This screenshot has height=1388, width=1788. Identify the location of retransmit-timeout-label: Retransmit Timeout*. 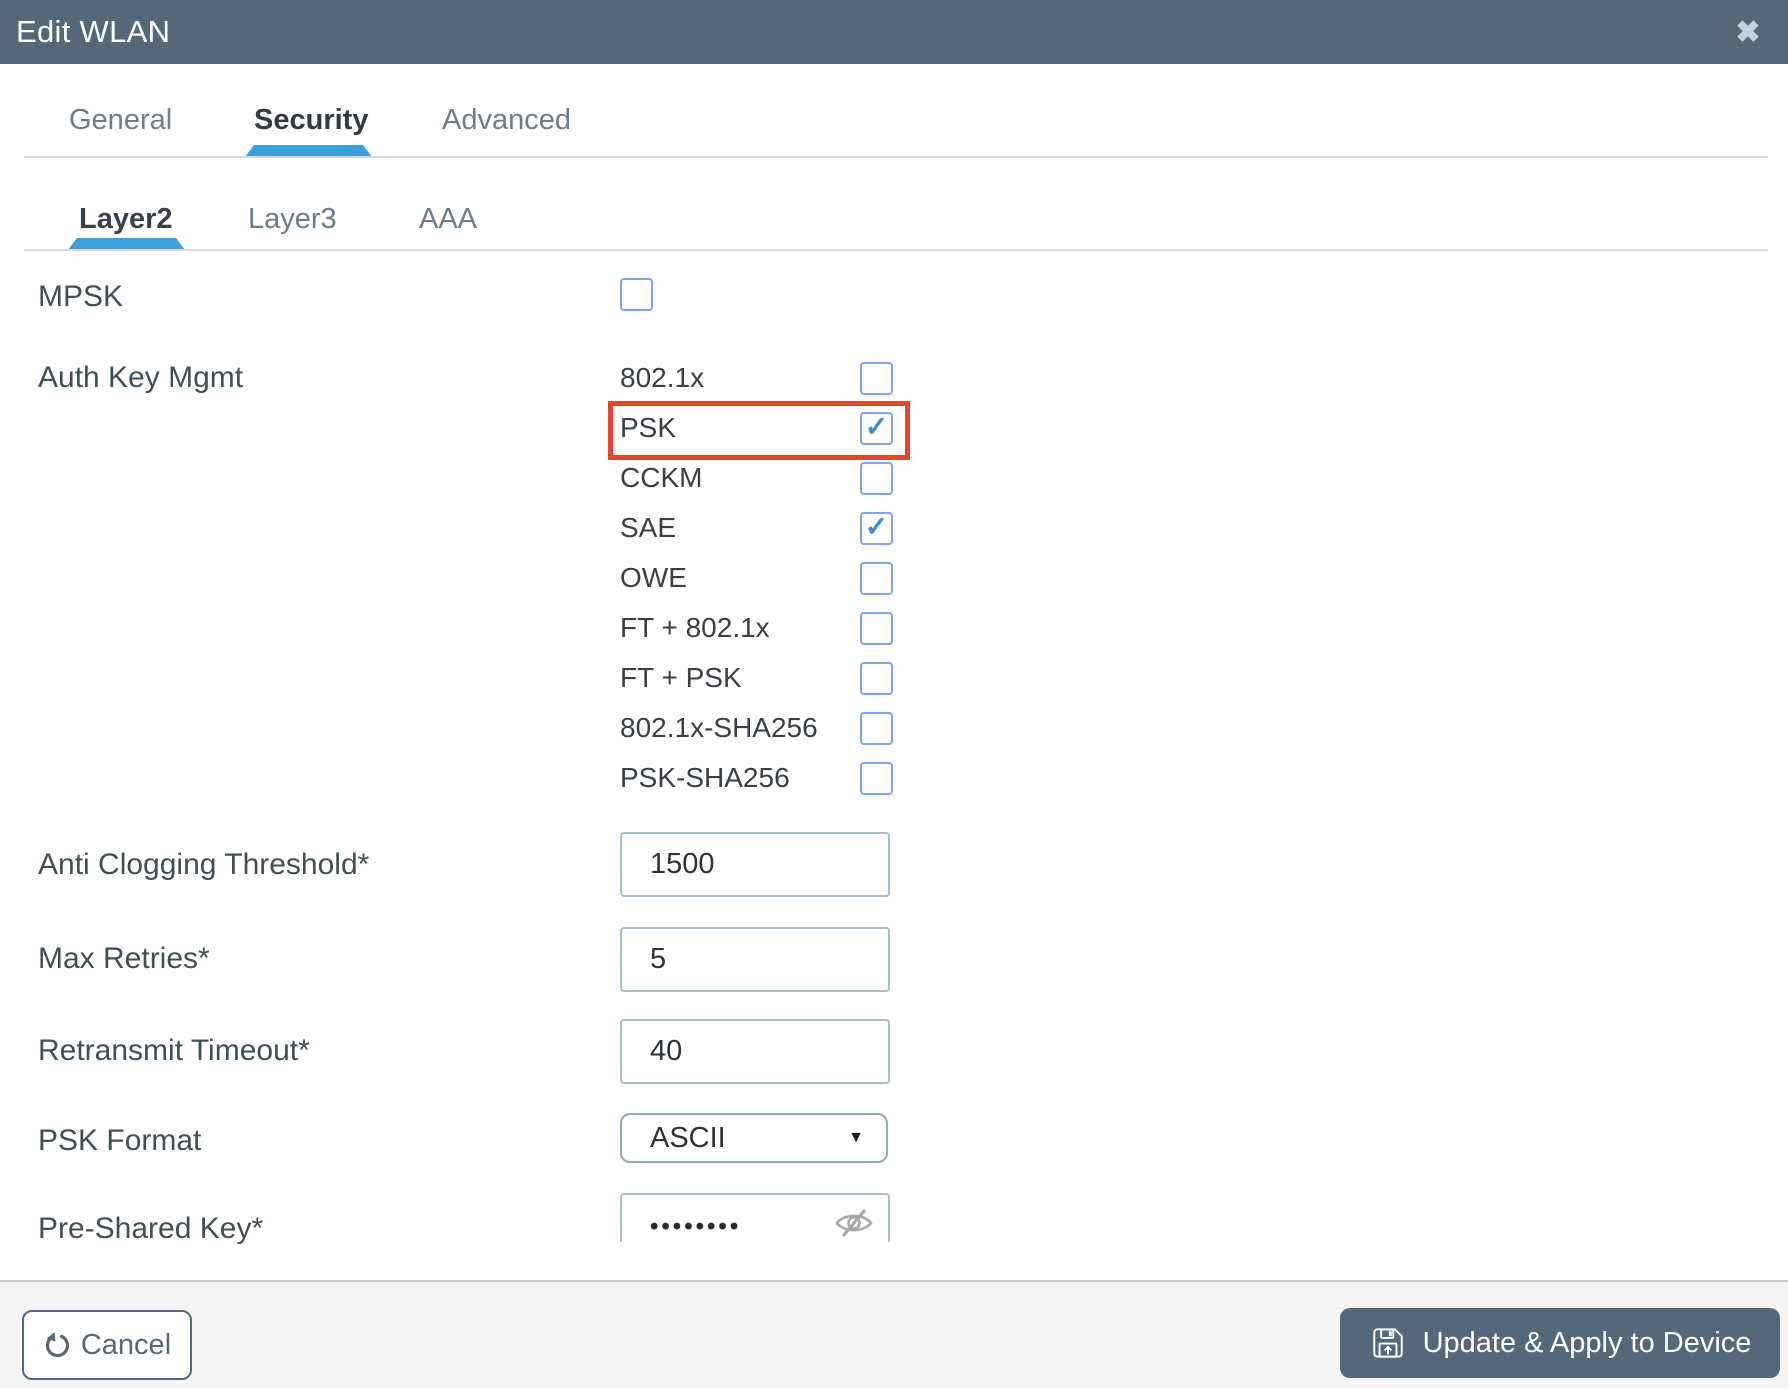
(174, 1050).